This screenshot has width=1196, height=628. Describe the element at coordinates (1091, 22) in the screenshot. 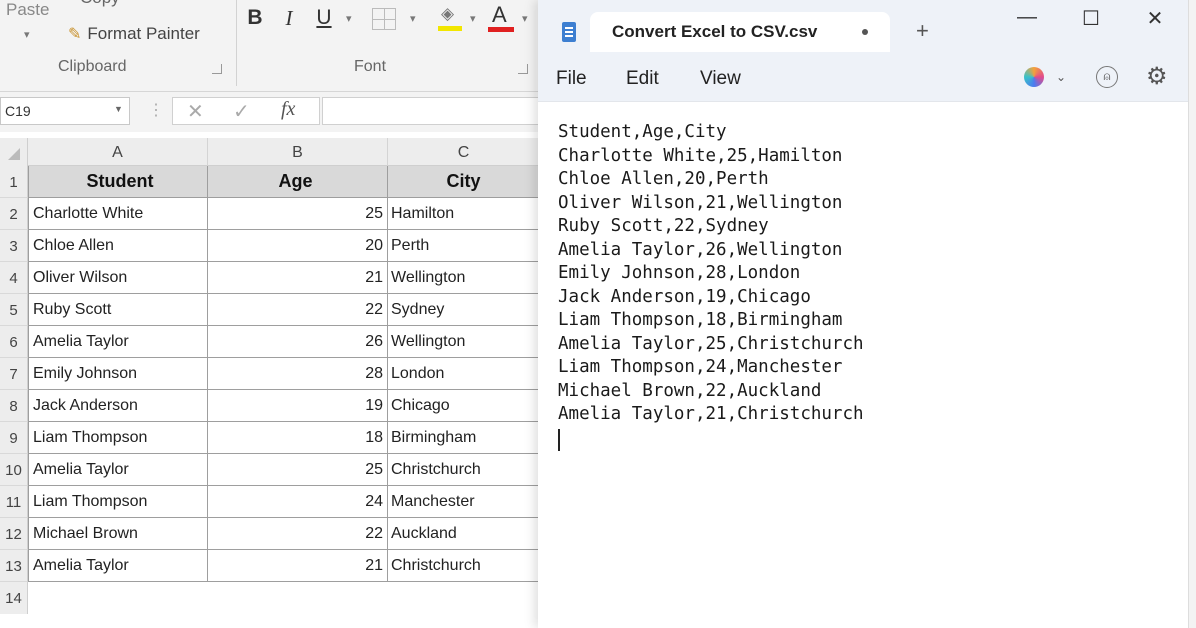

I see `maximize-button: ☐` at that location.